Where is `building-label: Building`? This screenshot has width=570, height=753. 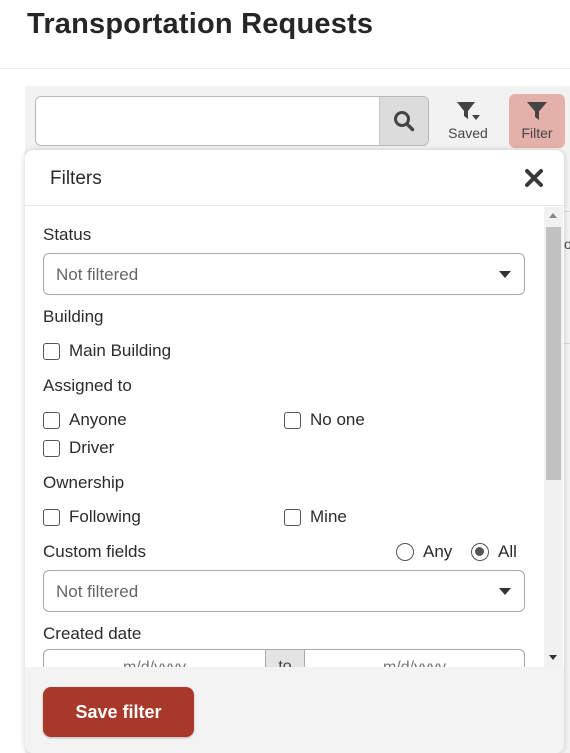 building-label: Building is located at coordinates (73, 316).